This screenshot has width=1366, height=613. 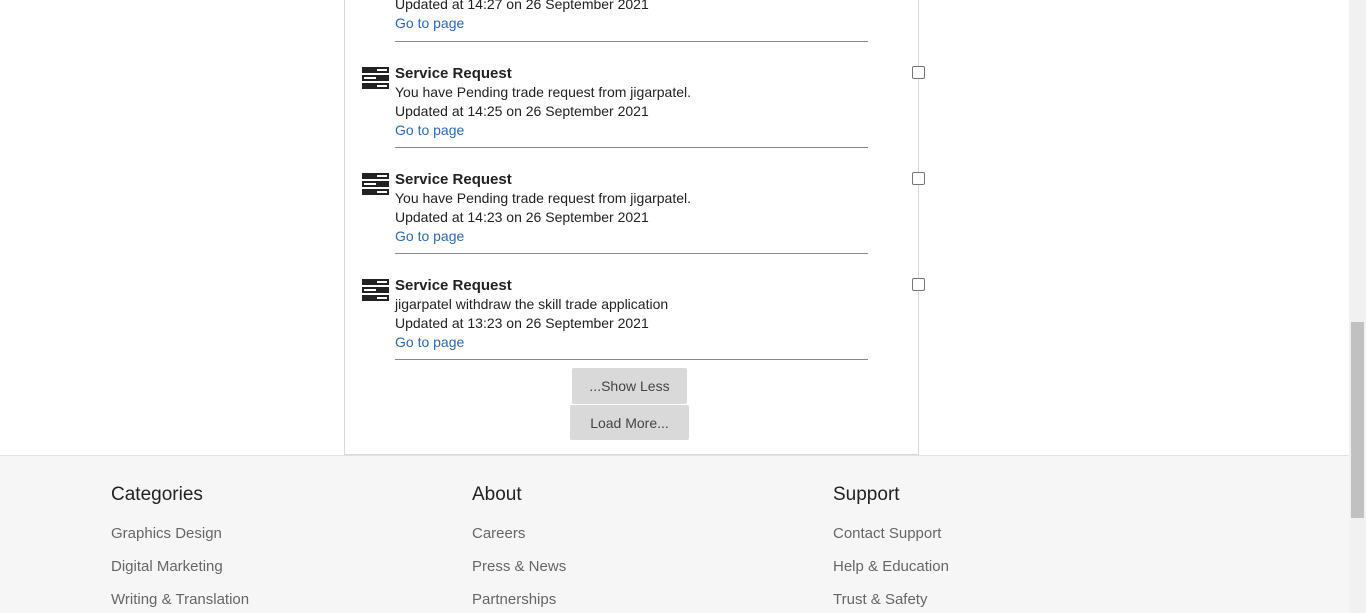 I want to click on footer-link-press-news: Press & News, so click(x=519, y=567).